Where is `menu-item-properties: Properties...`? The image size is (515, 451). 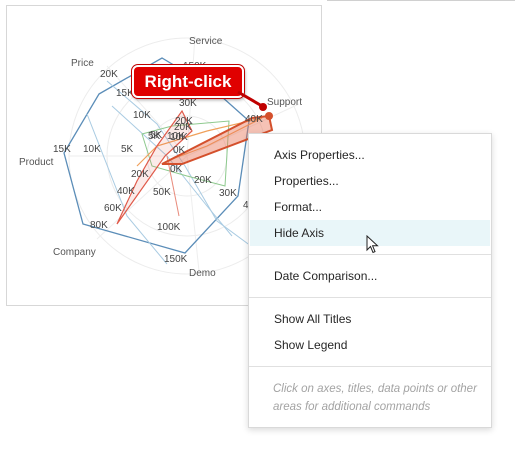
menu-item-properties: Properties... is located at coordinates (370, 181).